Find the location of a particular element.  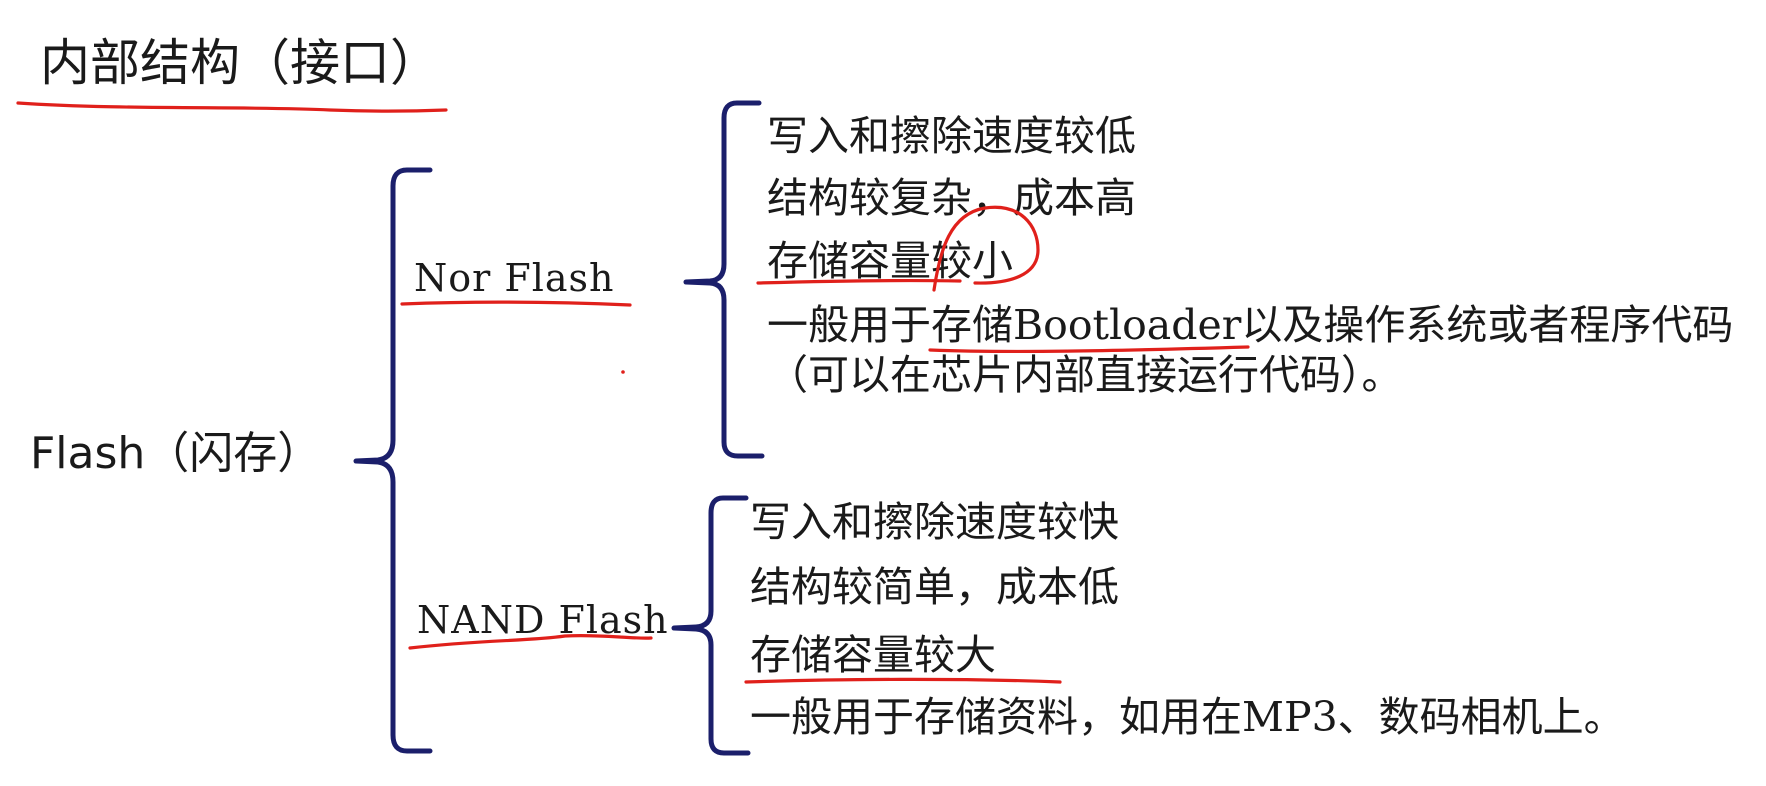

nor-item-cost: 结构较复杂，成本高 is located at coordinates (951, 198).